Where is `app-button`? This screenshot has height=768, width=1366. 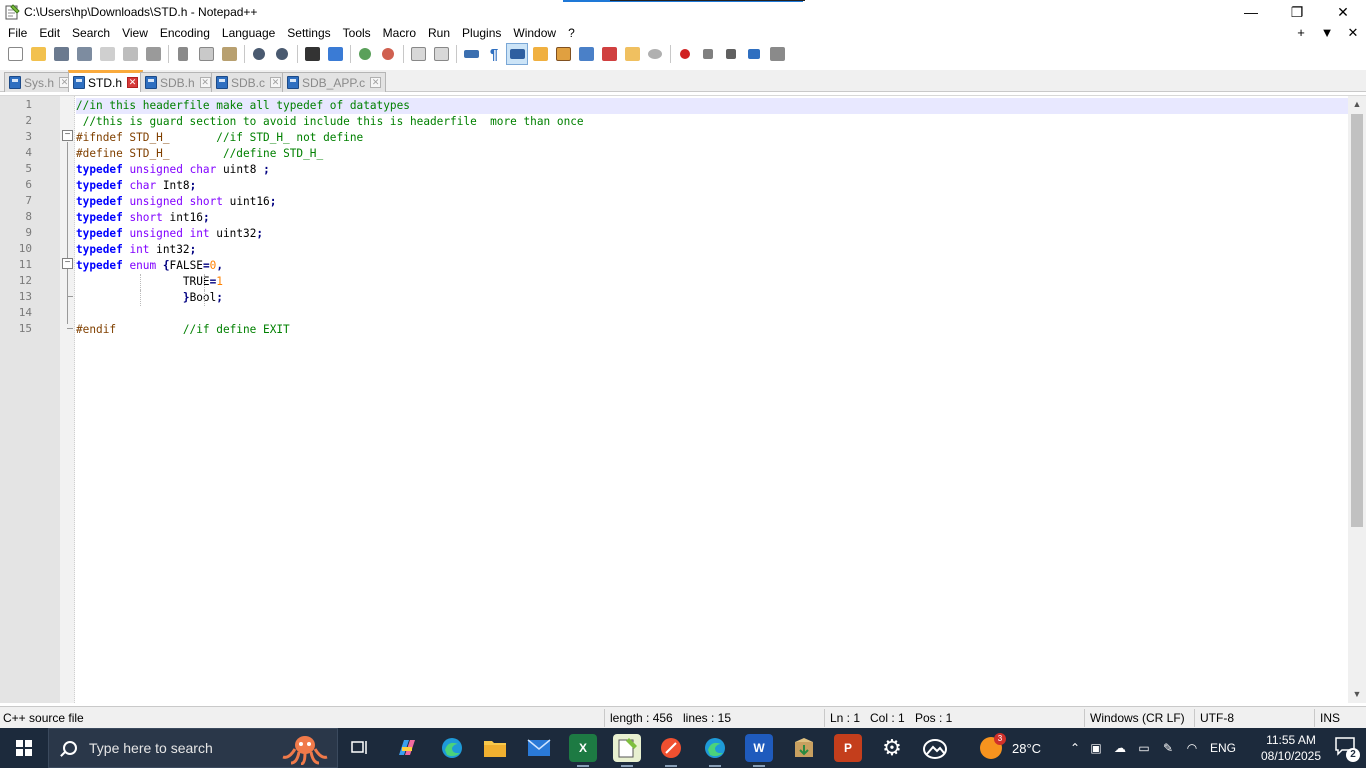 app-button is located at coordinates (671, 750).